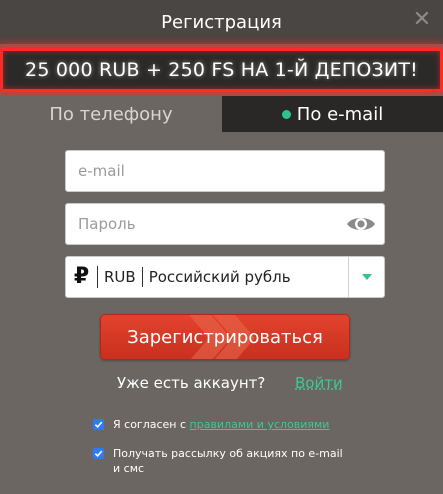 This screenshot has width=443, height=494. I want to click on have-account-text: Уже есть аккаунт?, so click(191, 383).